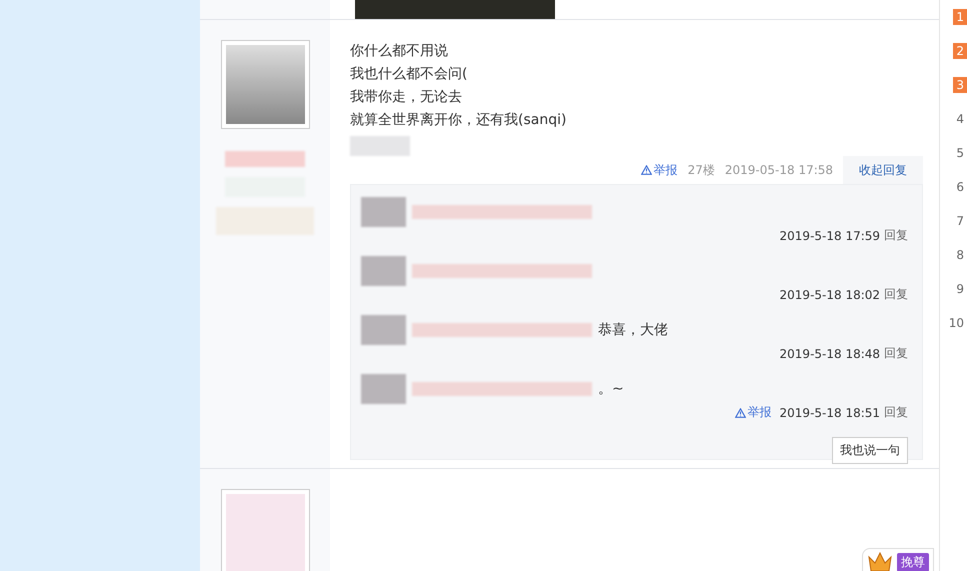  I want to click on rank-number: 5, so click(960, 153).